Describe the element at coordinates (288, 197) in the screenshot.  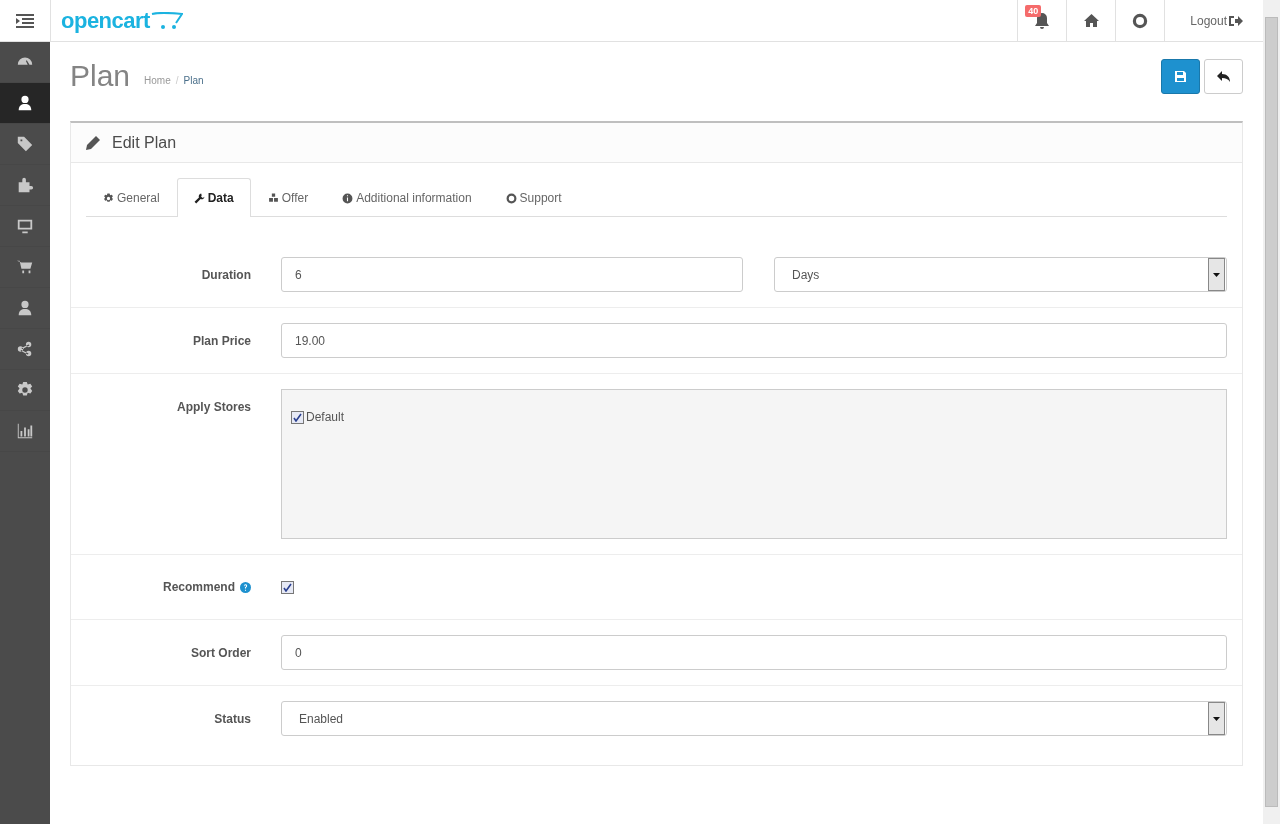
I see `tab: Offer` at that location.